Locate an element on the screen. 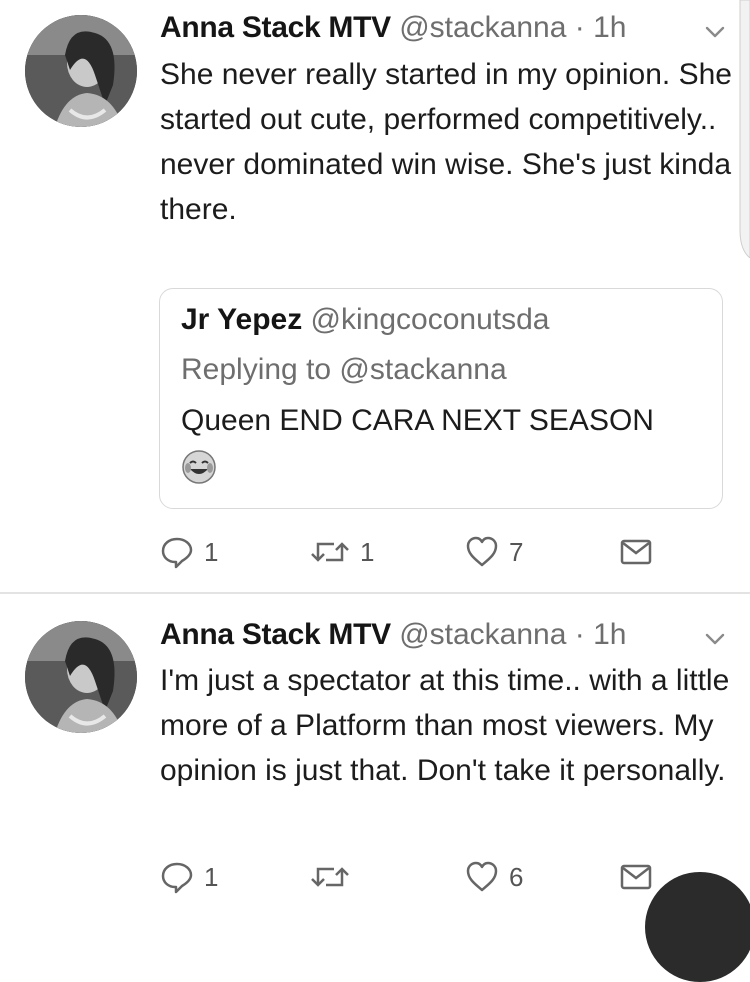 Image resolution: width=750 pixels, height=982 pixels. replying-to: Replying to @stackanna is located at coordinates (344, 369).